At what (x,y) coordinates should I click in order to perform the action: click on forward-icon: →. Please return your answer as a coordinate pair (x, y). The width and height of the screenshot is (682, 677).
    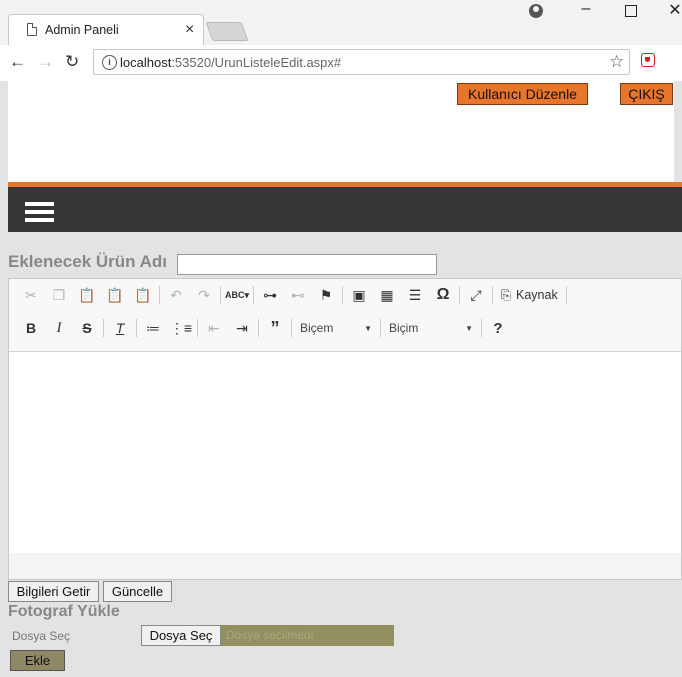
    Looking at the image, I should click on (45, 62).